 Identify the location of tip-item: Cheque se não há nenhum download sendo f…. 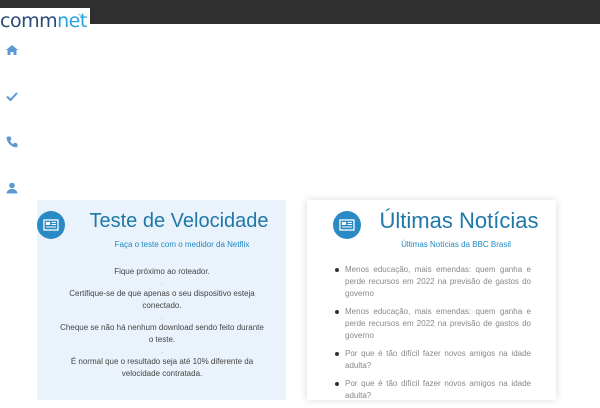
(162, 333).